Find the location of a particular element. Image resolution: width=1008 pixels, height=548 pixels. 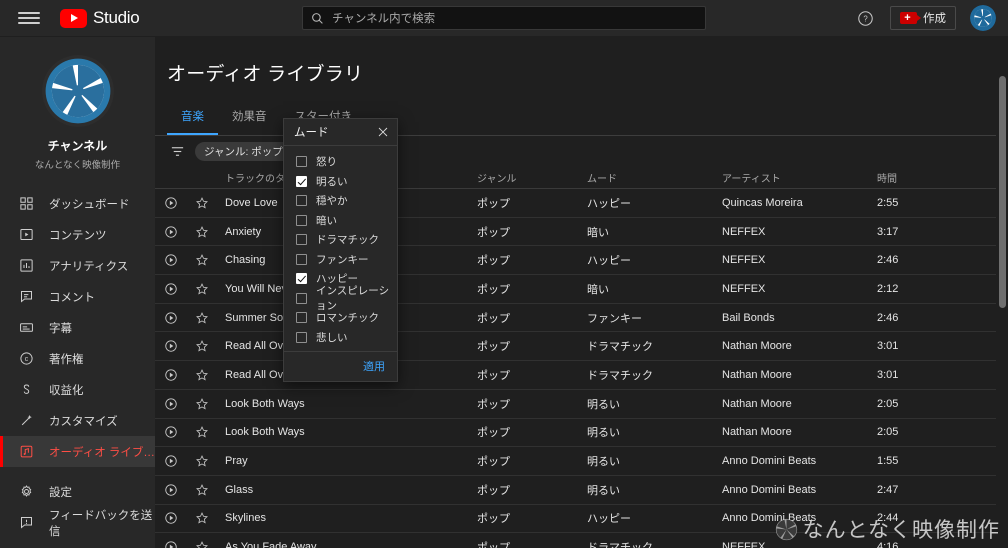

channel-avatar-shutter-icon is located at coordinates (77, 91).